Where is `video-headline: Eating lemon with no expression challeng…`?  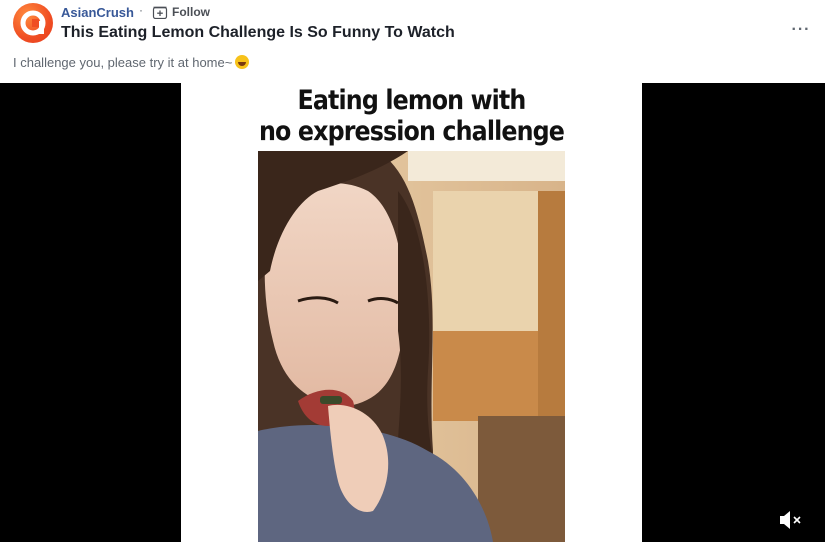
video-headline: Eating lemon with no expression challeng… is located at coordinates (412, 116).